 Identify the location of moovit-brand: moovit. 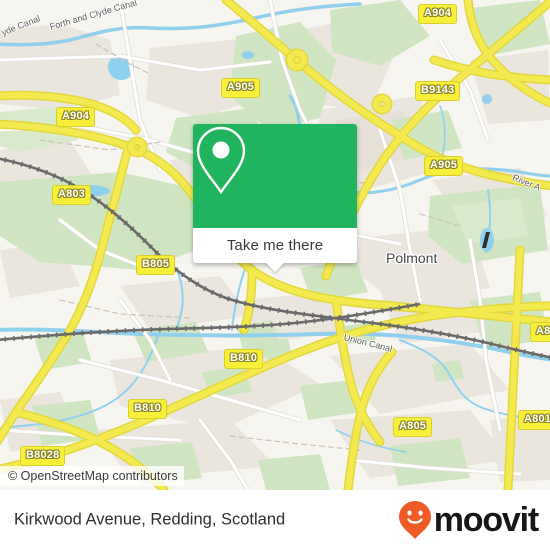
(468, 520).